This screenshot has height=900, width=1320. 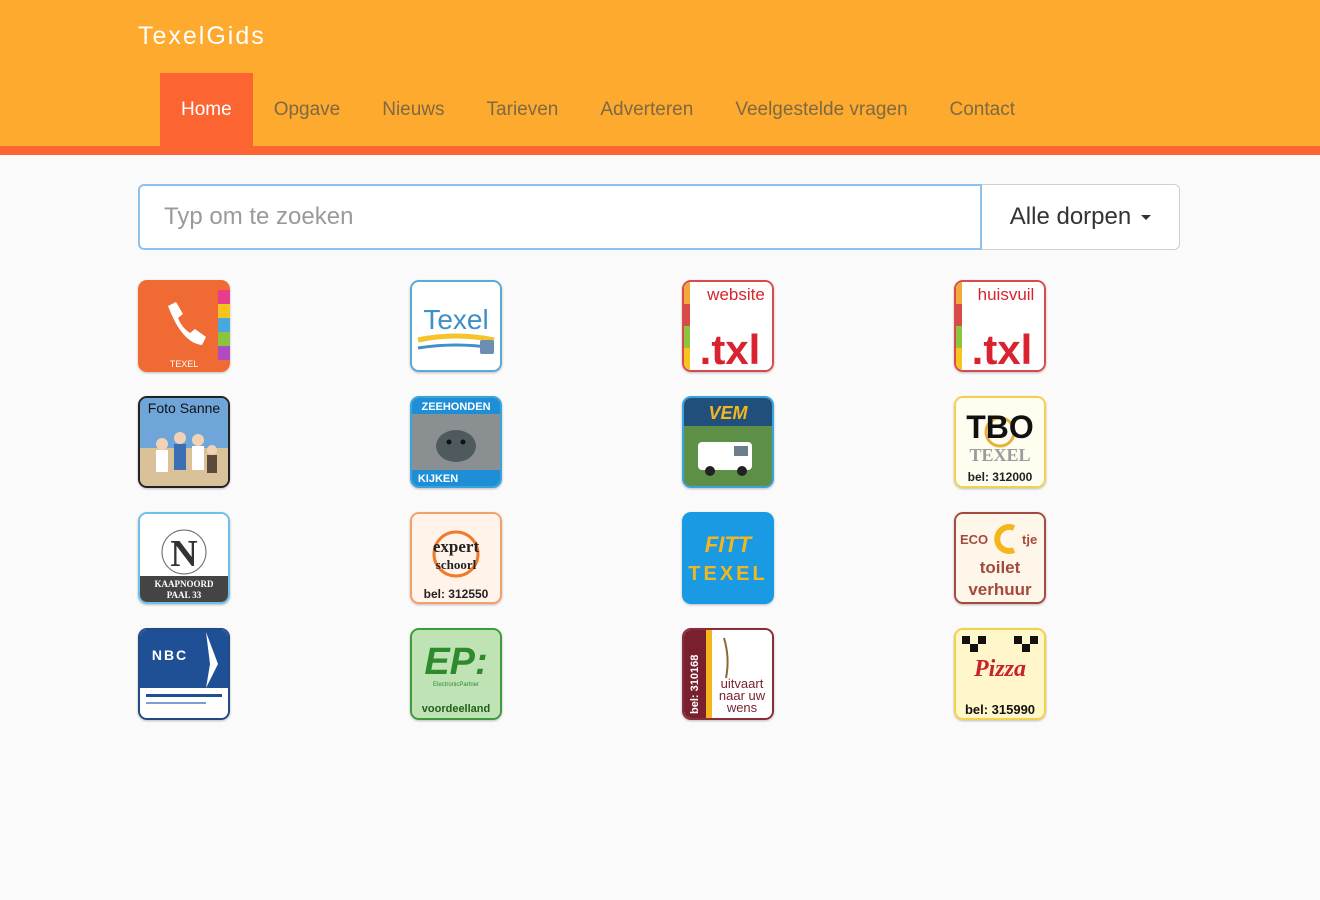 I want to click on texel-logo-icon: Texel, so click(x=456, y=326).